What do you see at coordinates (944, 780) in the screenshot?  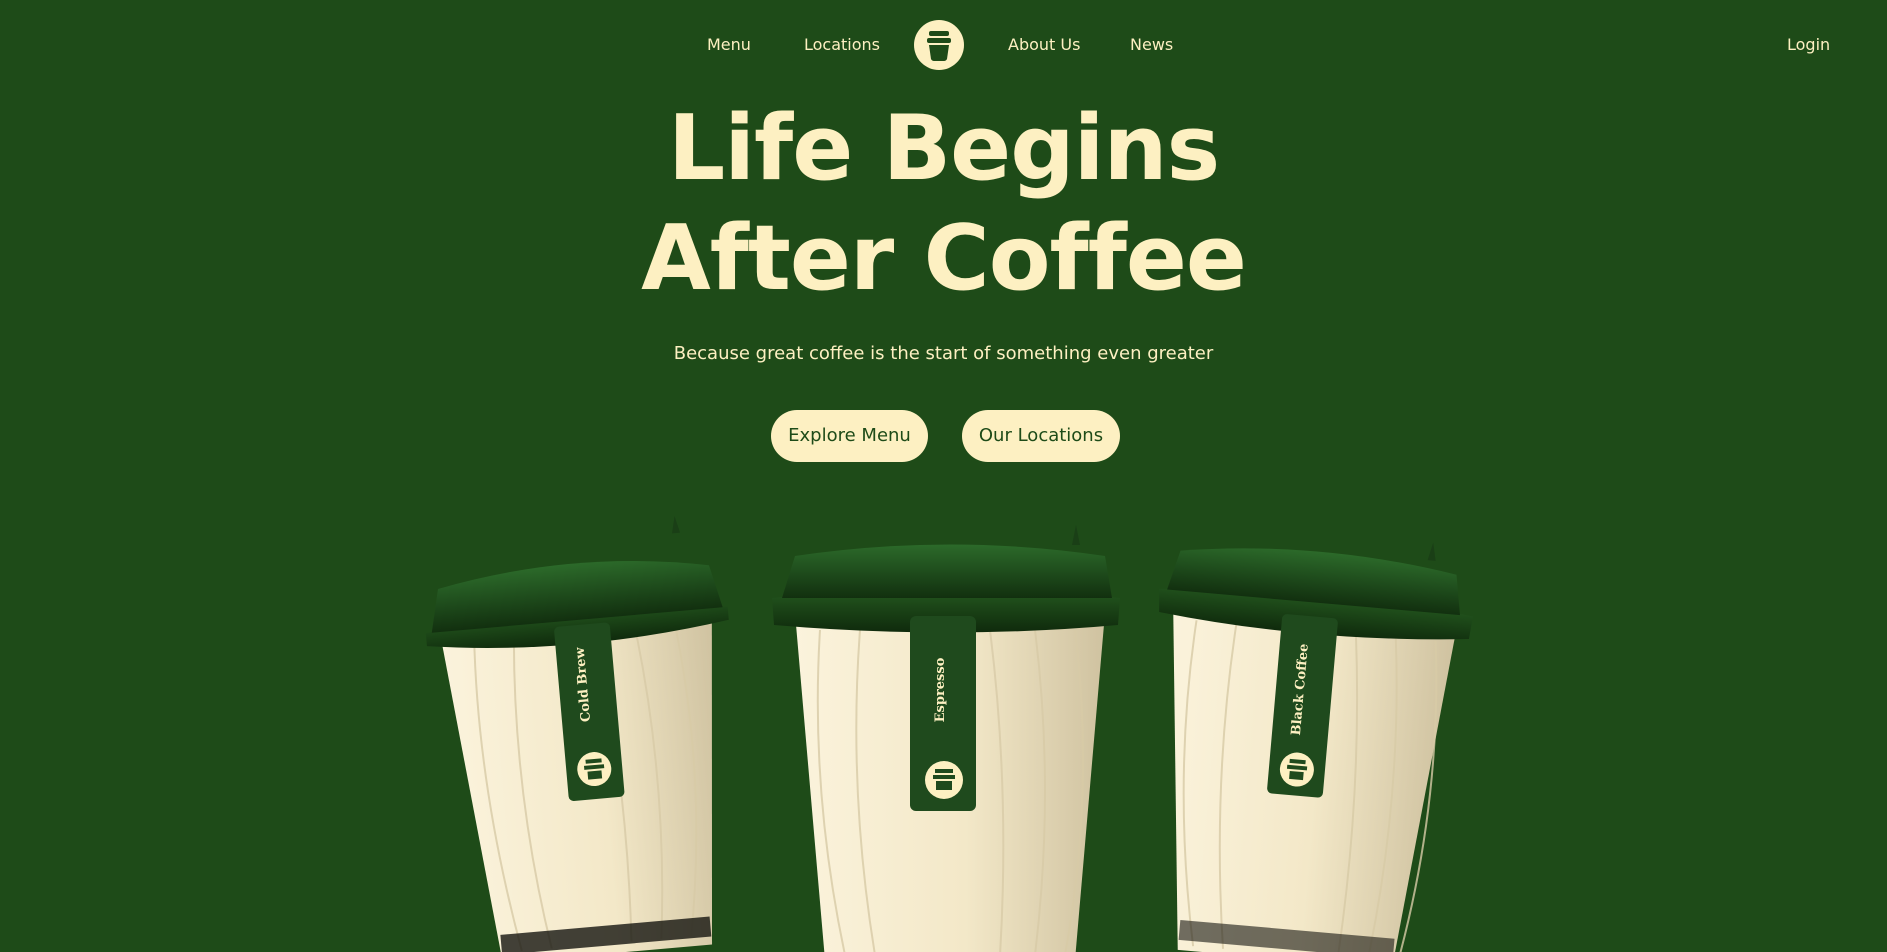 I see `cup-logo-icon` at bounding box center [944, 780].